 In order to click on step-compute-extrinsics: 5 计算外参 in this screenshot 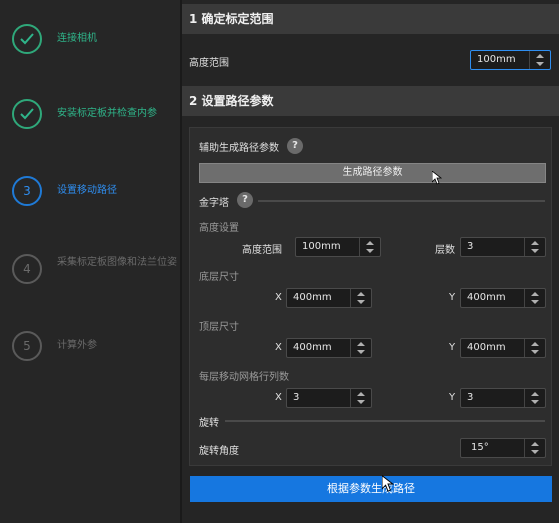, I will do `click(96, 351)`.